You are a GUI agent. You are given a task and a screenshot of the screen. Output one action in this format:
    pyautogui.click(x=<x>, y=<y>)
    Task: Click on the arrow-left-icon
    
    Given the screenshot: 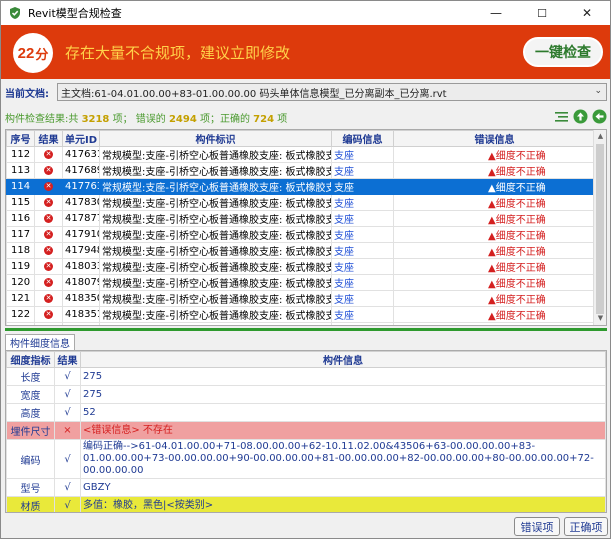 What is the action you would take?
    pyautogui.click(x=599, y=116)
    